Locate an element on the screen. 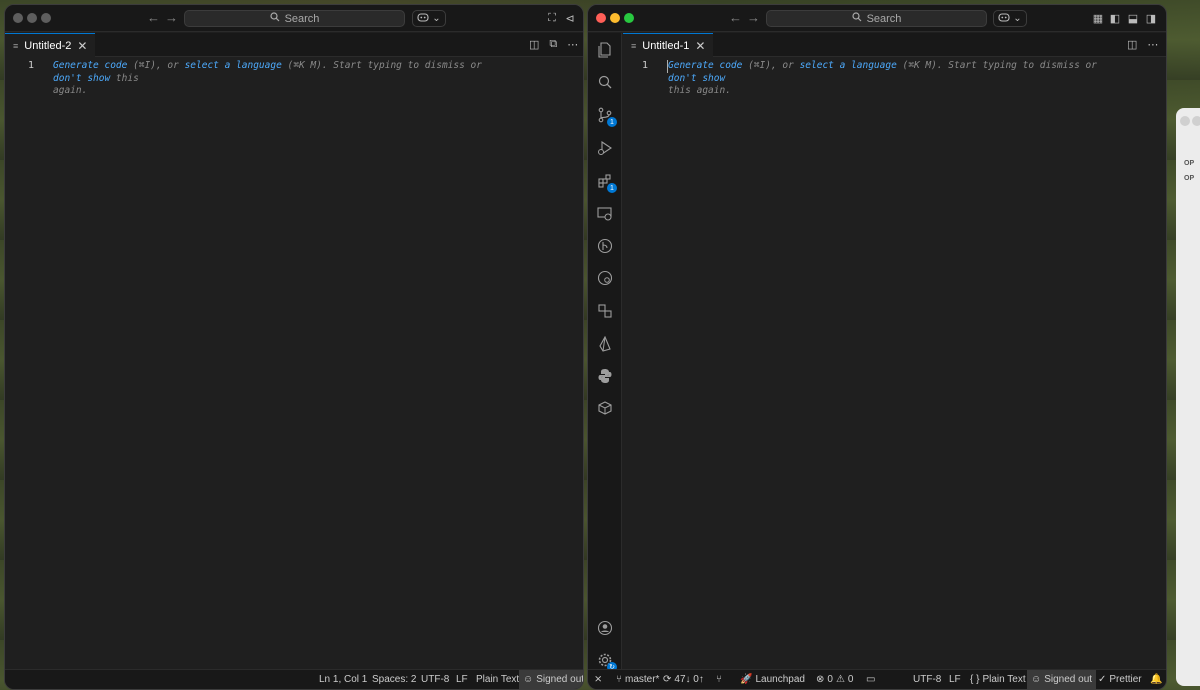 The height and width of the screenshot is (690, 1200). manage-gear-icon: ↻ is located at coordinates (606, 661).